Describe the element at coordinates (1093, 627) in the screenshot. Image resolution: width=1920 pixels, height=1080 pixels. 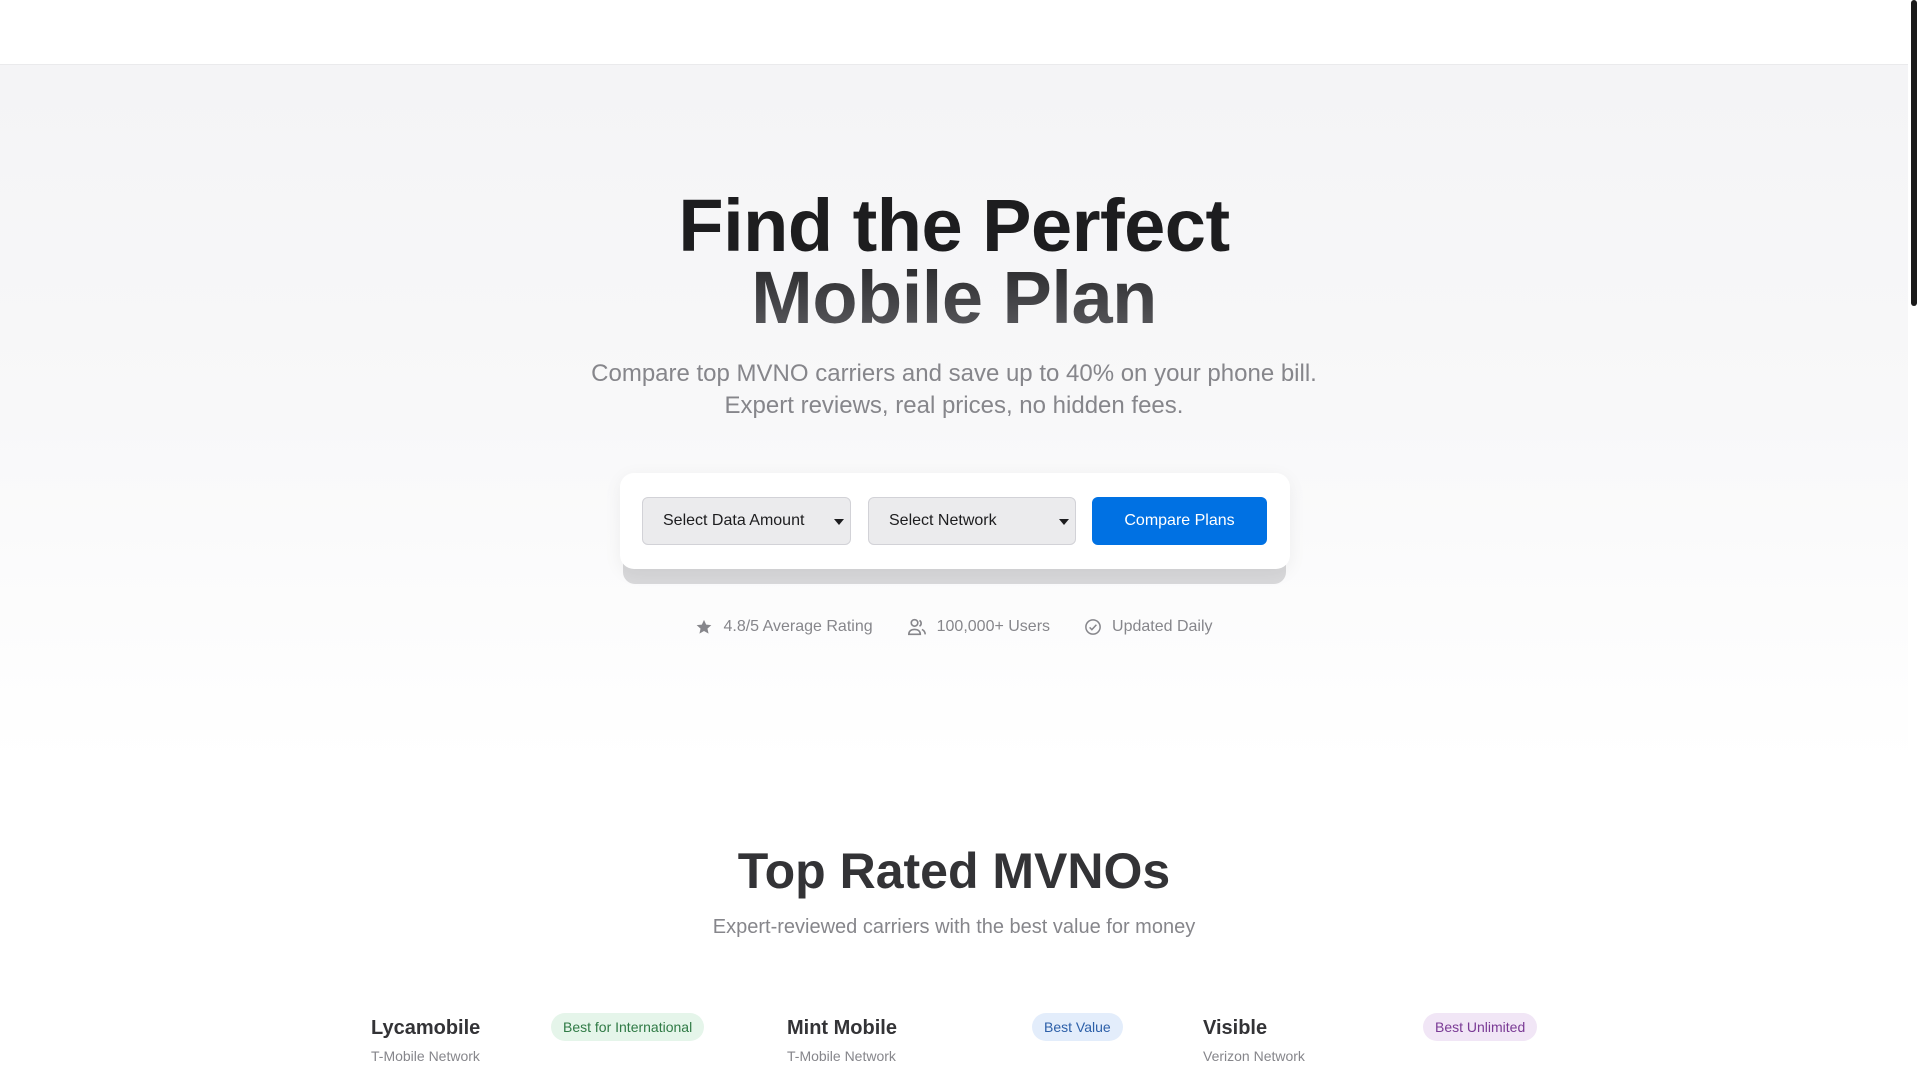
I see `check-circle-icon` at that location.